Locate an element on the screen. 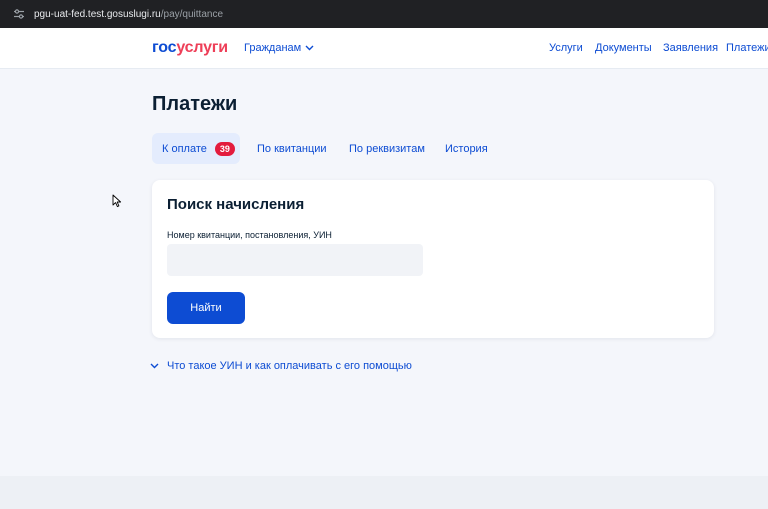 The width and height of the screenshot is (768, 509). count-badge: 39 is located at coordinates (224, 148).